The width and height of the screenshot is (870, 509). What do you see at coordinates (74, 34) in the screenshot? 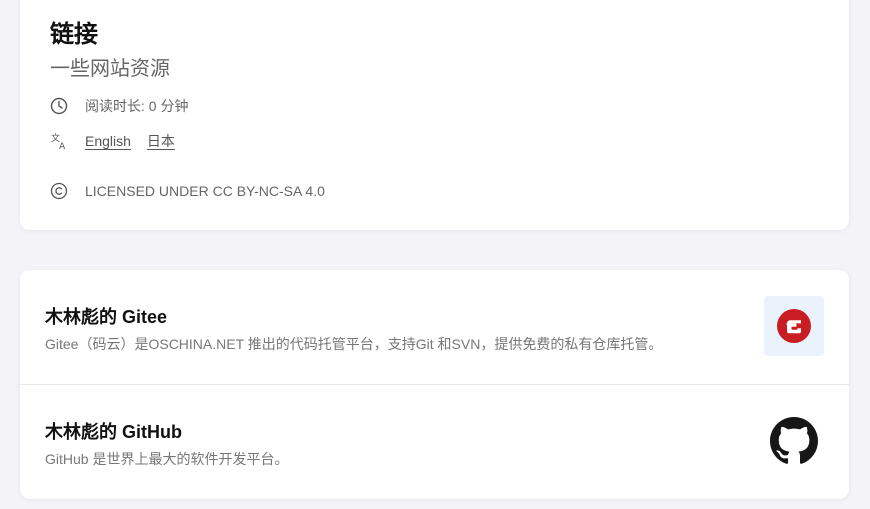
I see `page-title: 链接` at bounding box center [74, 34].